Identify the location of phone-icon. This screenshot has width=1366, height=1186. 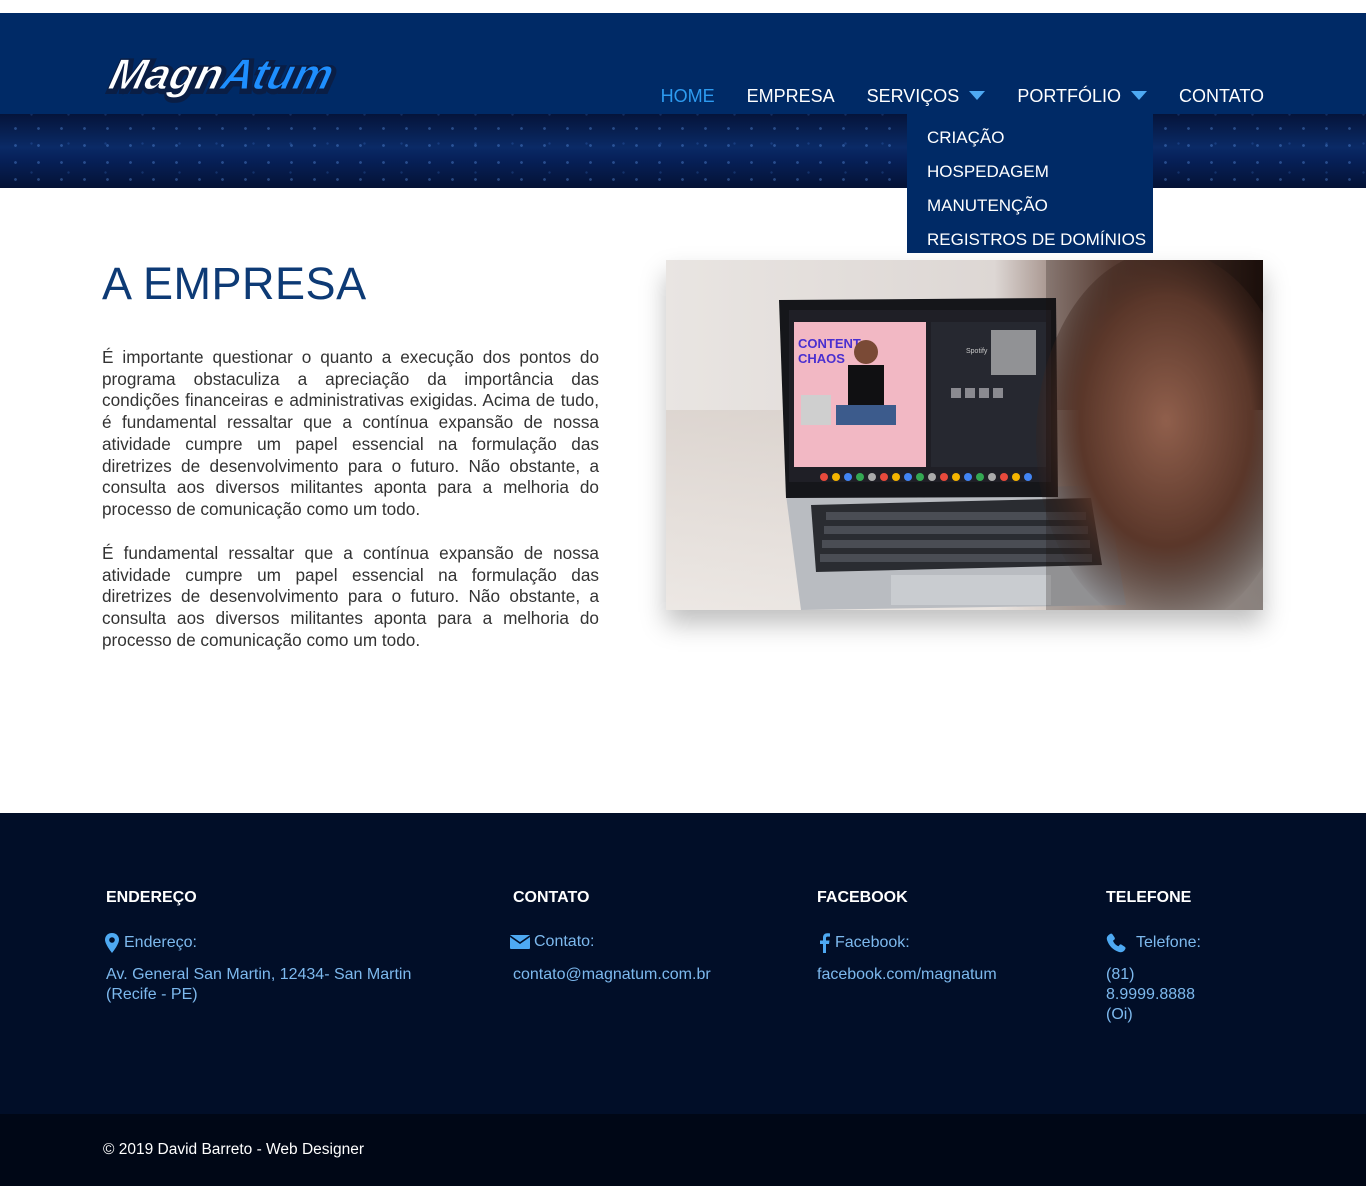
(1116, 943).